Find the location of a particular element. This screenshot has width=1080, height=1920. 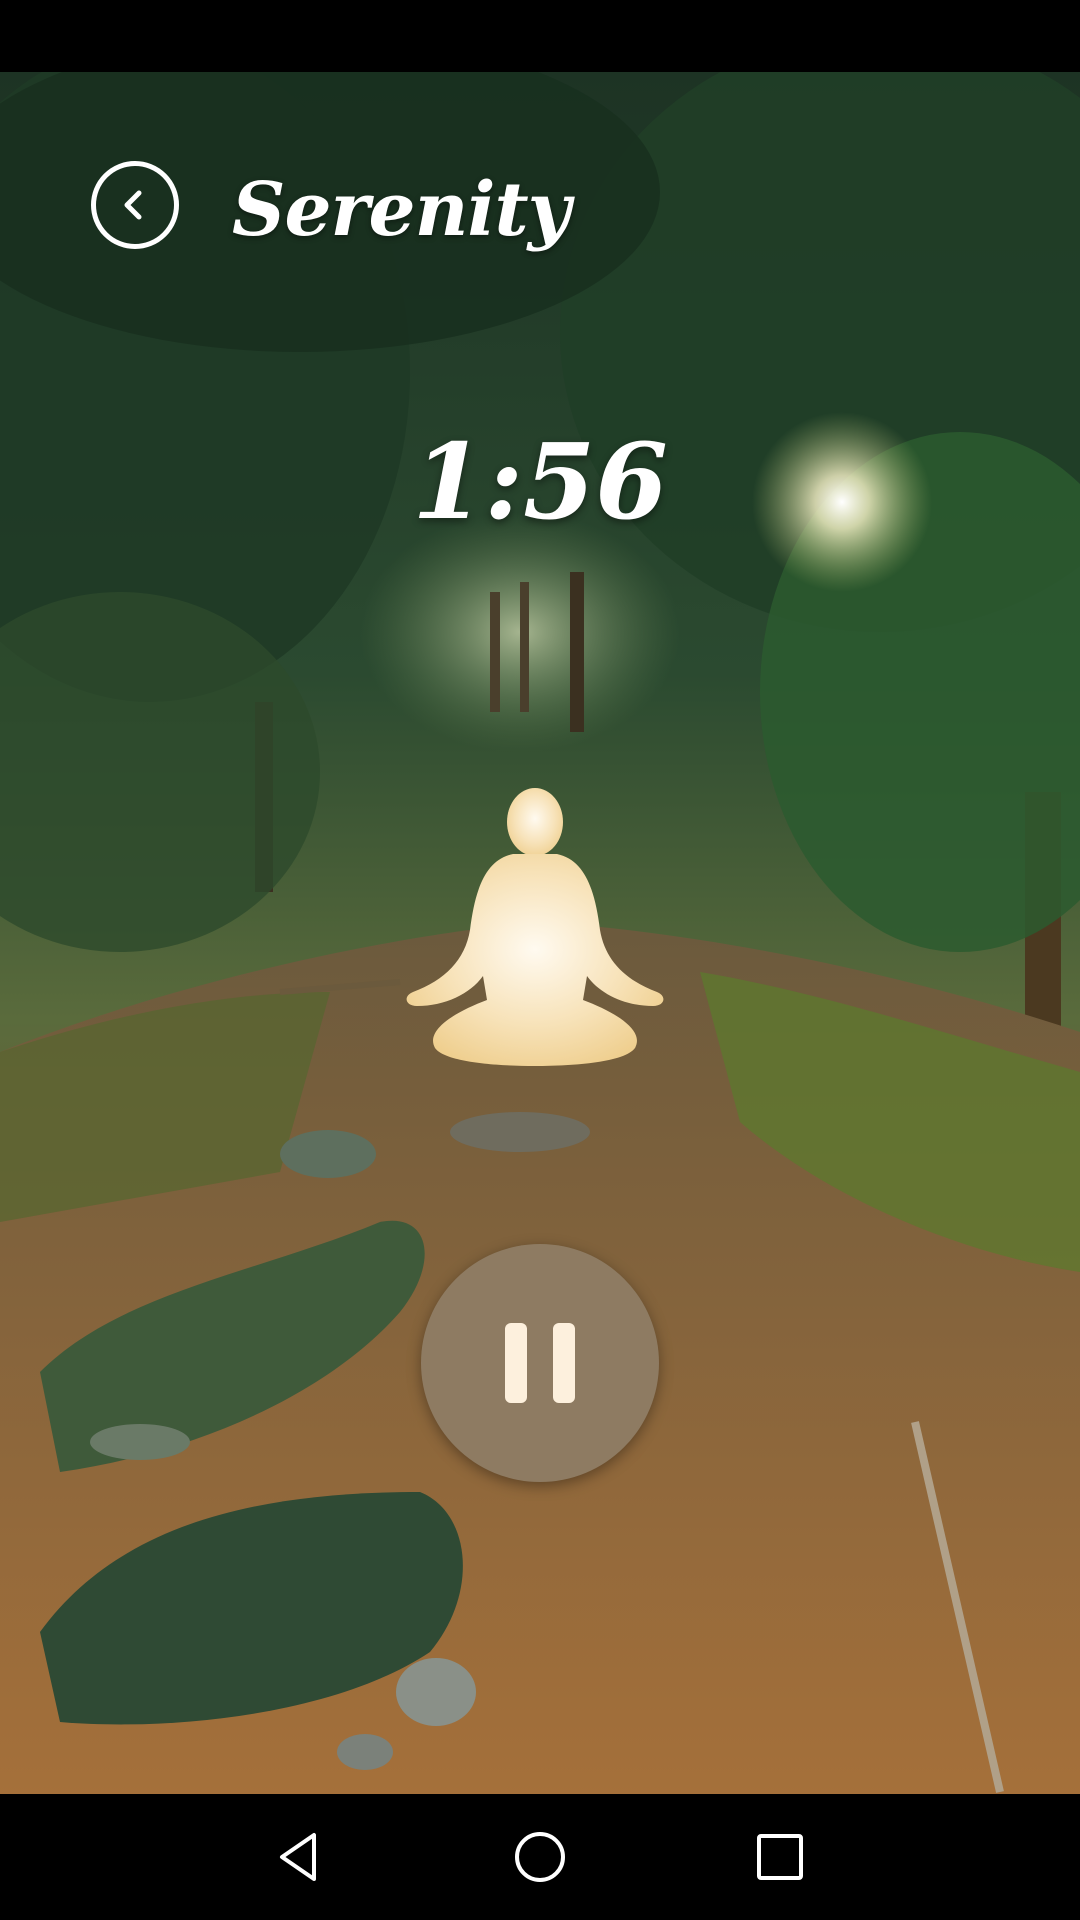

circle-home-icon is located at coordinates (540, 1857).